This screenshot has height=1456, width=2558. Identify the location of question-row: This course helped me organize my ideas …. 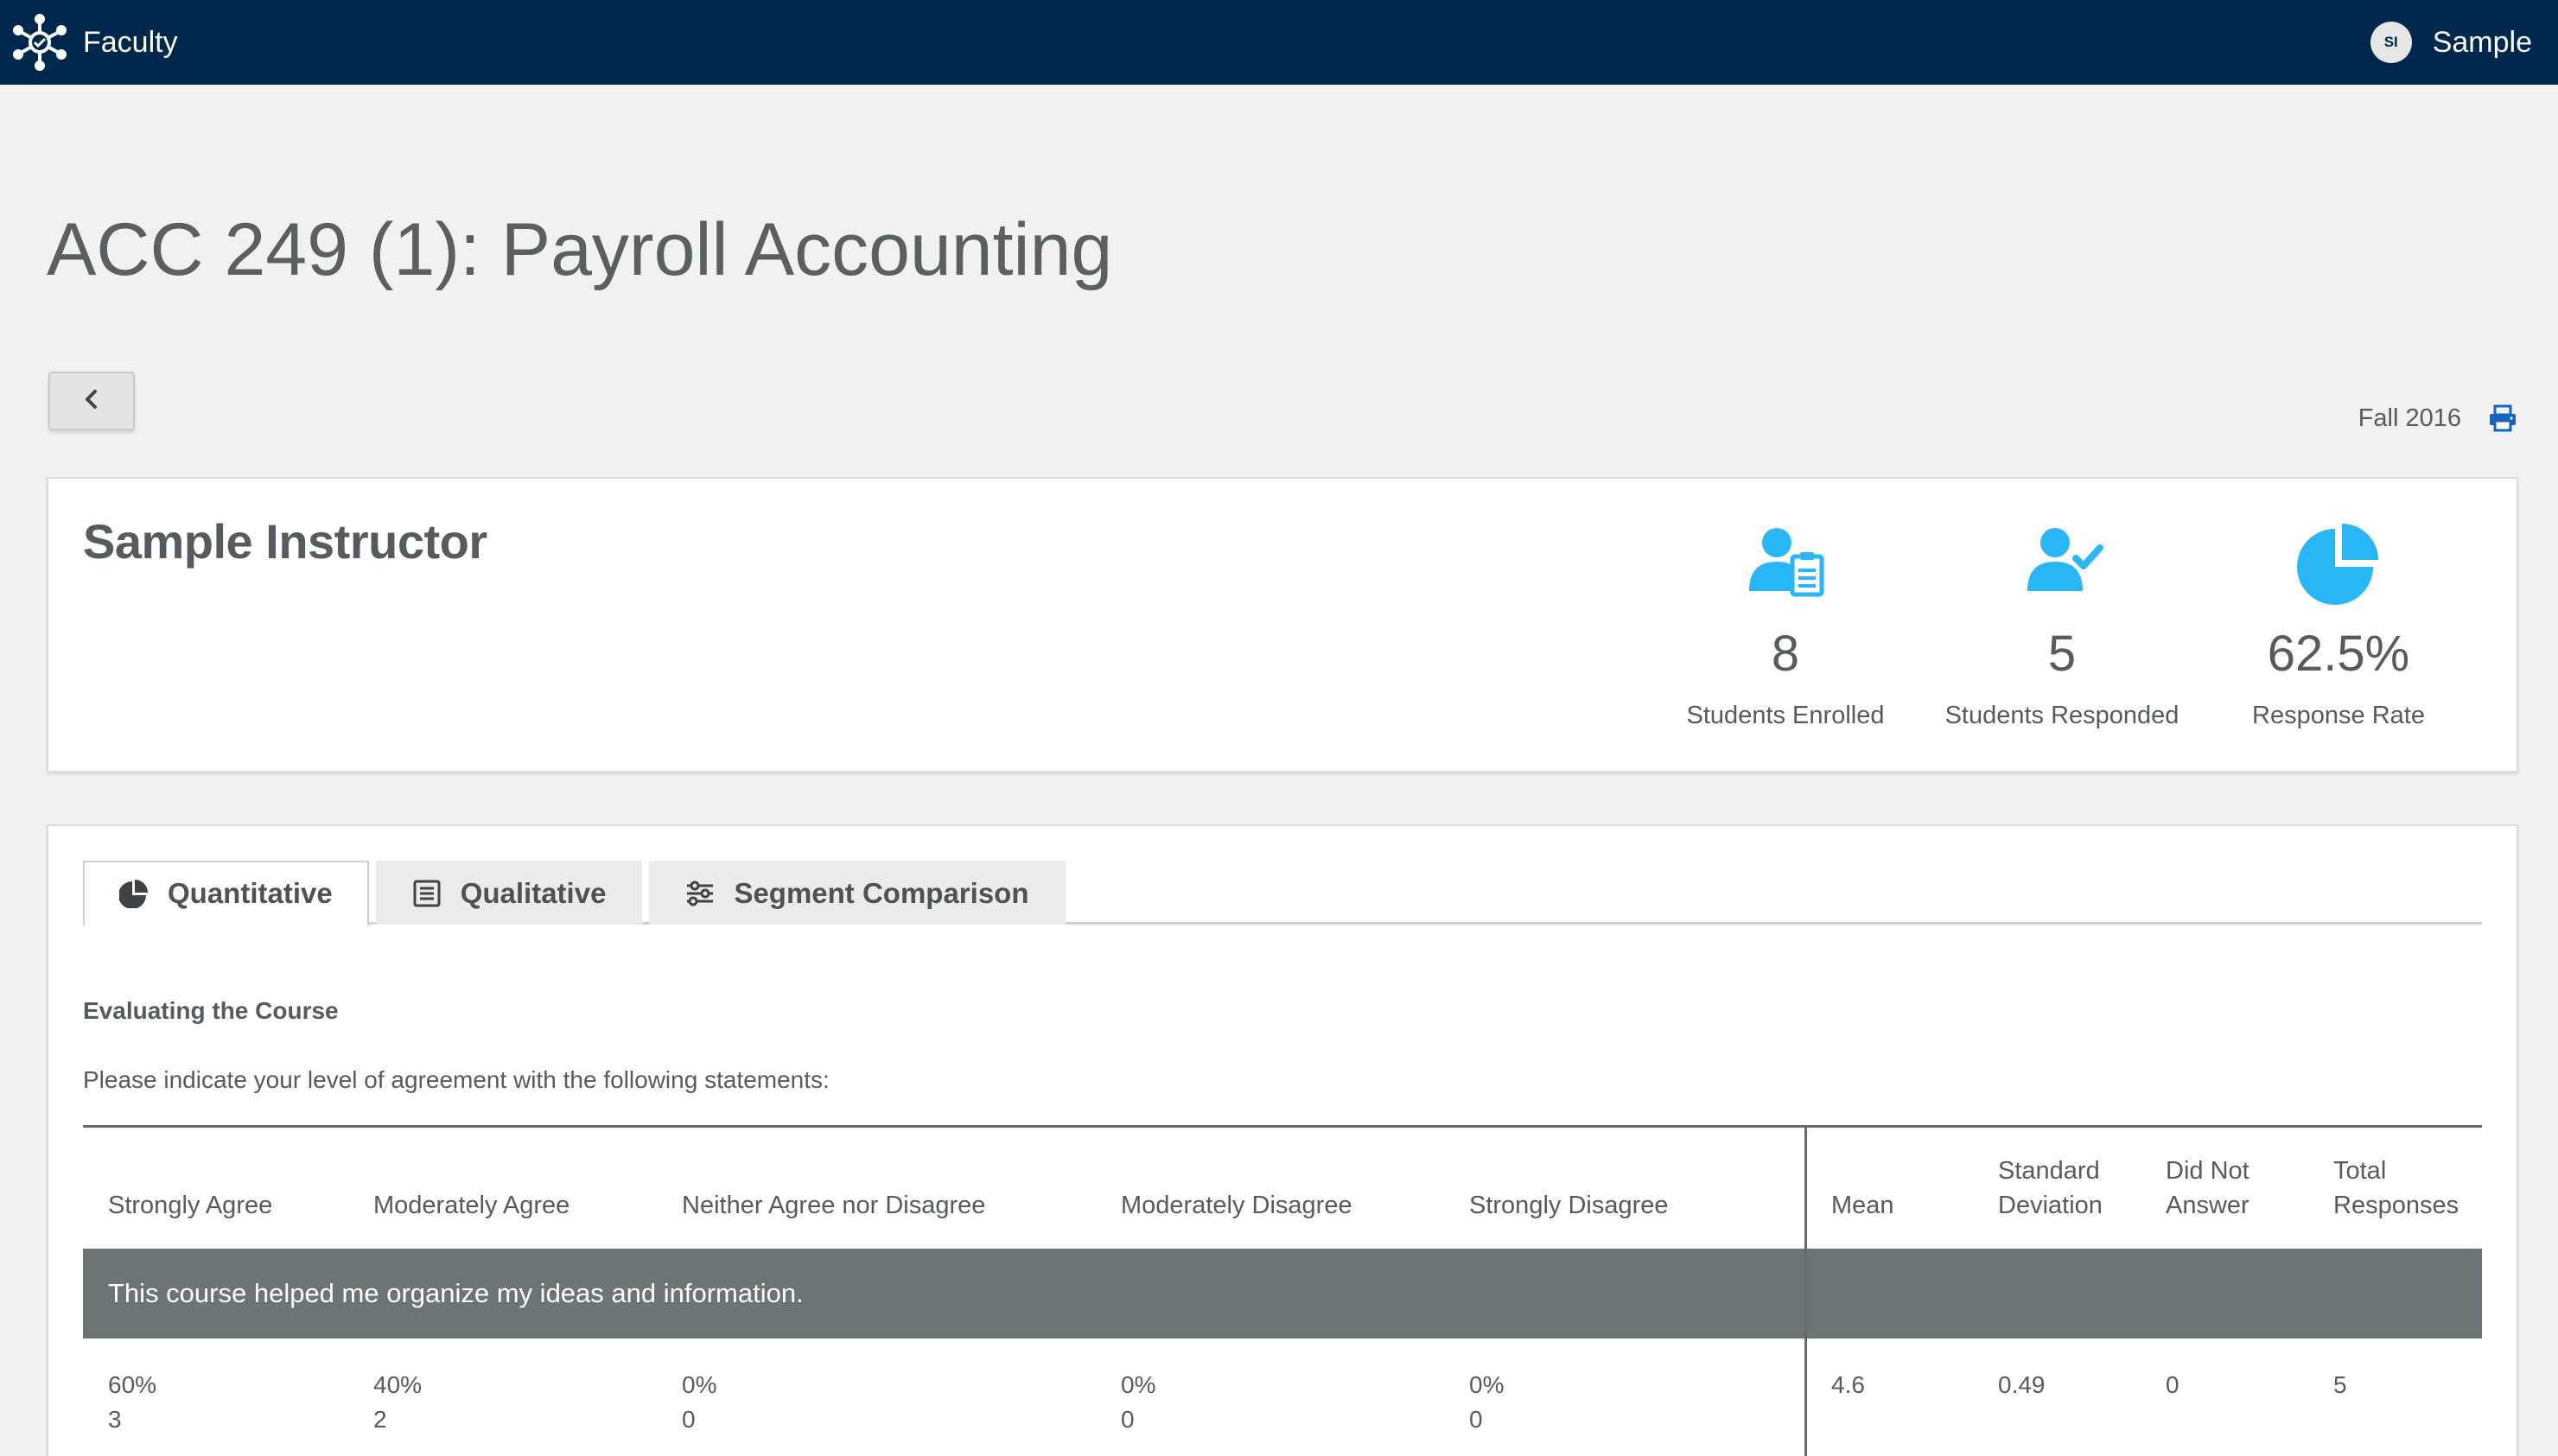
(1282, 1294).